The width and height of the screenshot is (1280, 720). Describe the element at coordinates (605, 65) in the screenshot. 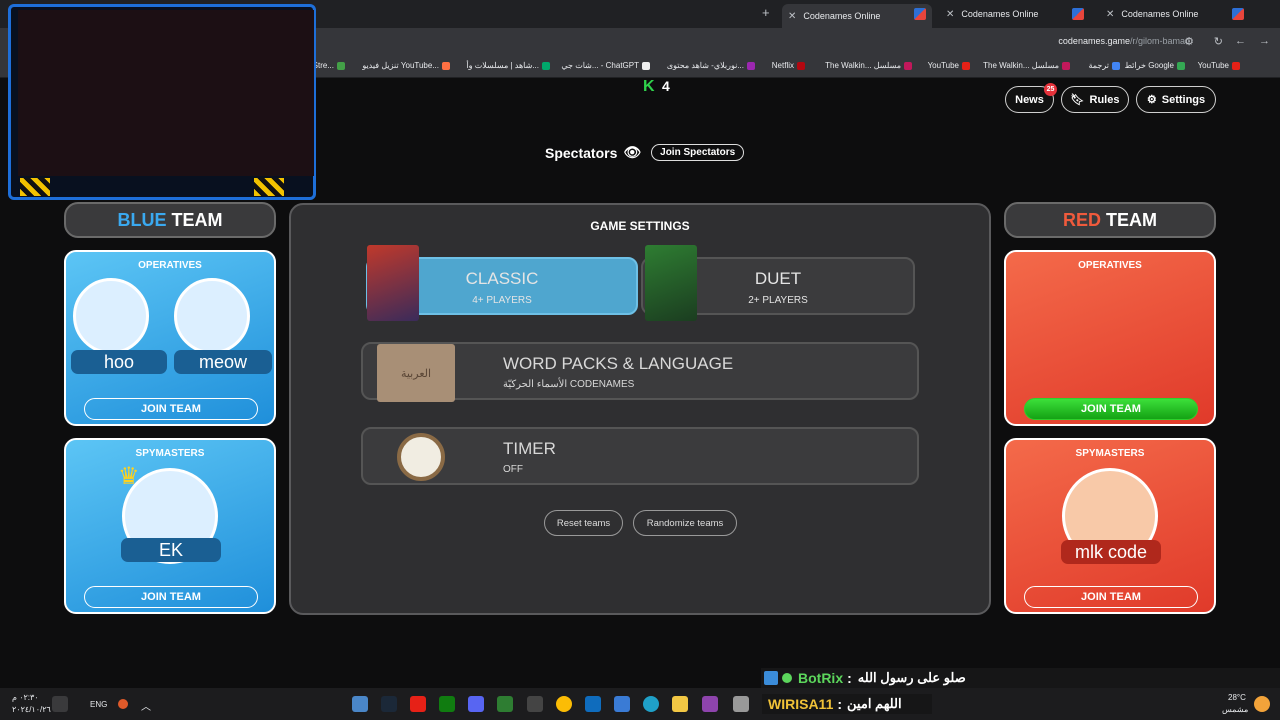

I see `bookmark-chatgpt: شات جي... - ChatGPT` at that location.